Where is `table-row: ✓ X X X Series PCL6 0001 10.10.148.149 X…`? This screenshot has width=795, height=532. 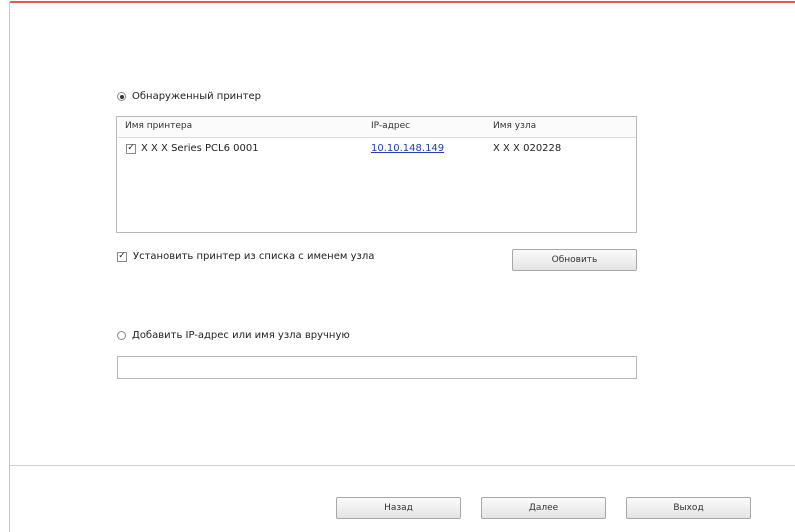 table-row: ✓ X X X Series PCL6 0001 10.10.148.149 X… is located at coordinates (376, 150).